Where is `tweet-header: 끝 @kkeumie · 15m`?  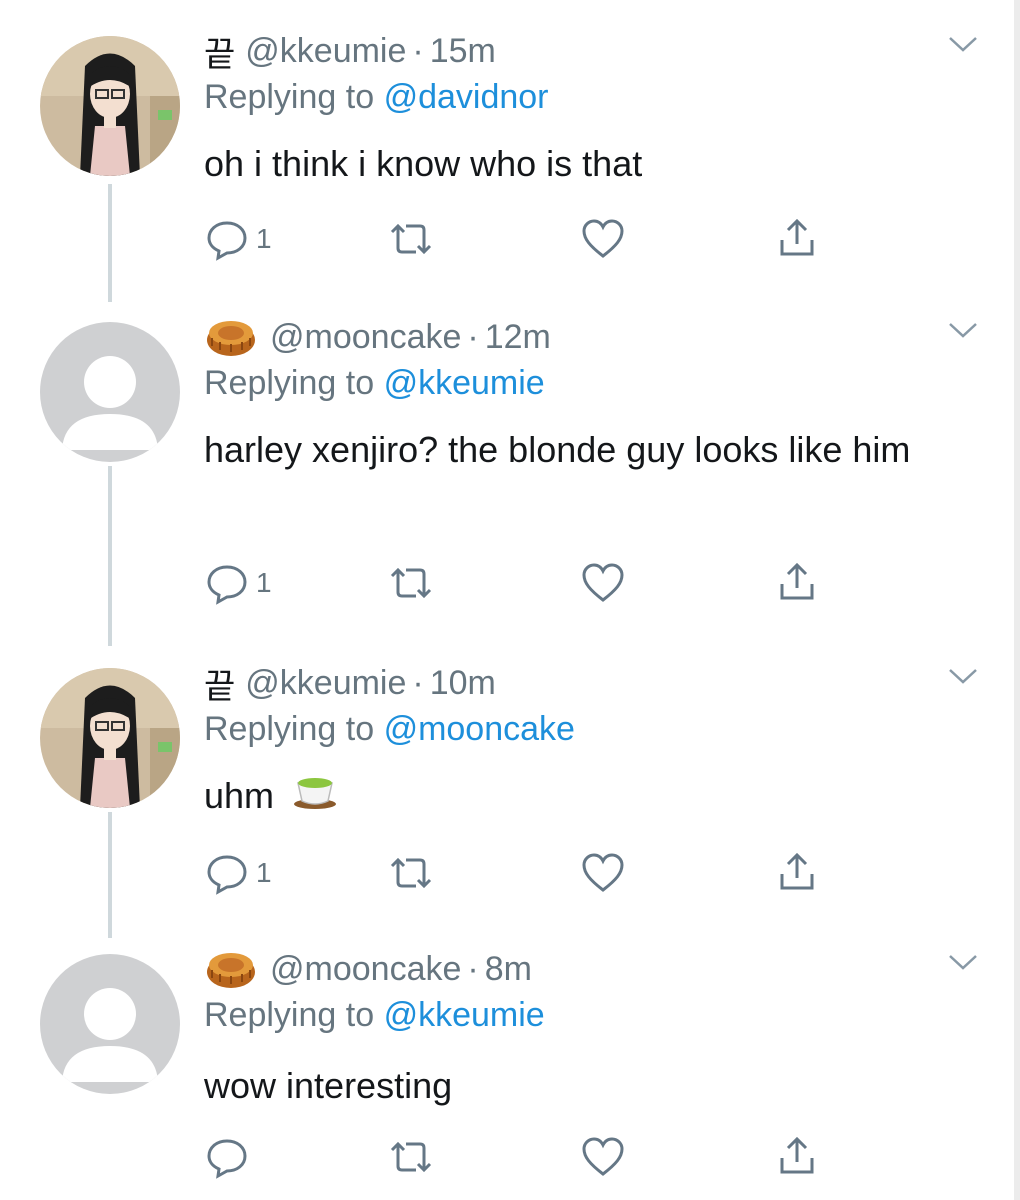
tweet-header: 끝 @kkeumie · 15m is located at coordinates (350, 51).